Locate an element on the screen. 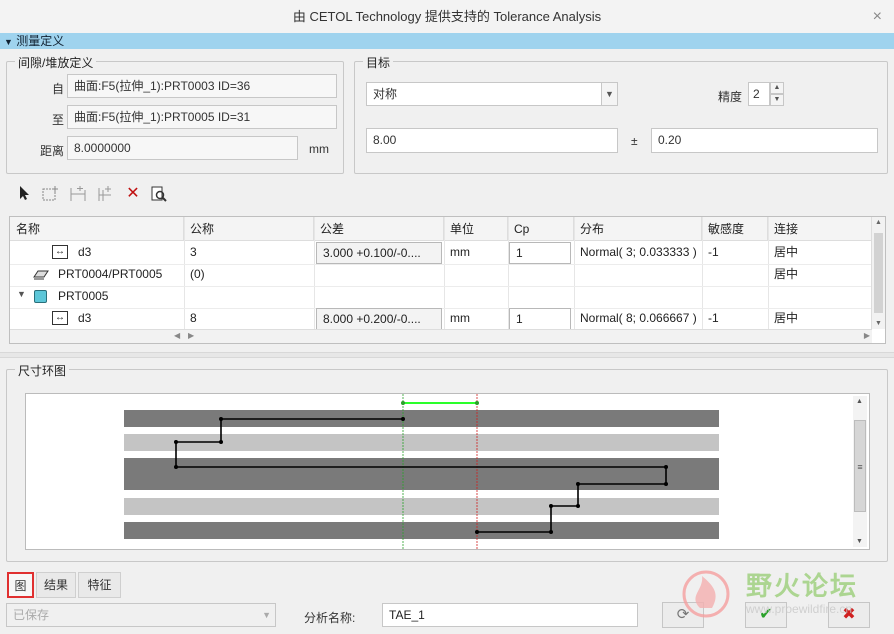 This screenshot has width=894, height=634. target-group-title: 目标 is located at coordinates (378, 62).